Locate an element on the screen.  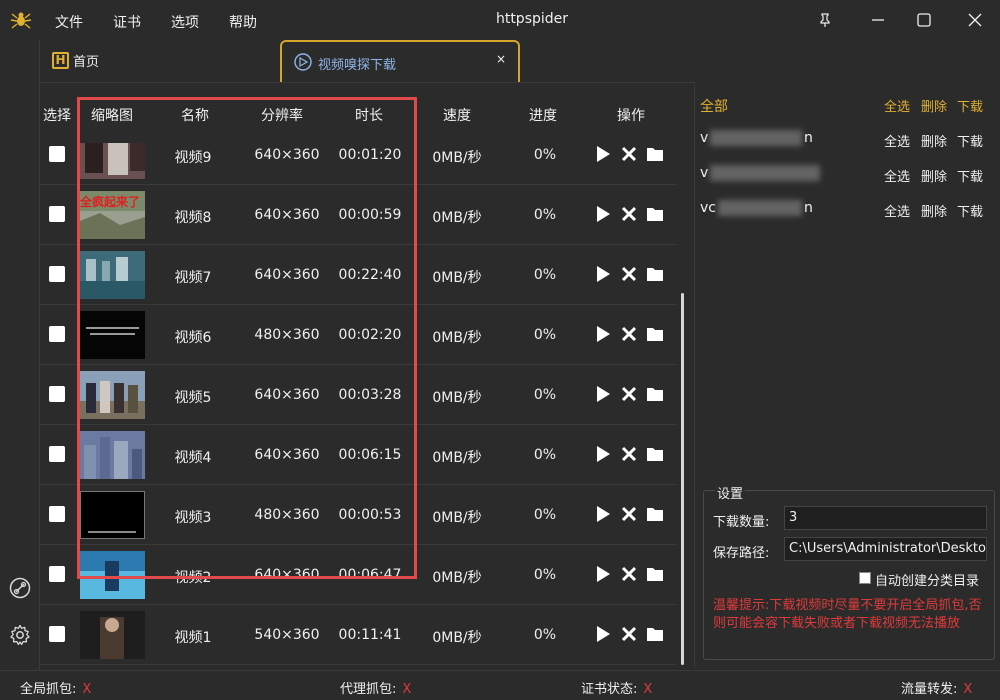
all-select-all-button: 全选 is located at coordinates (897, 105).